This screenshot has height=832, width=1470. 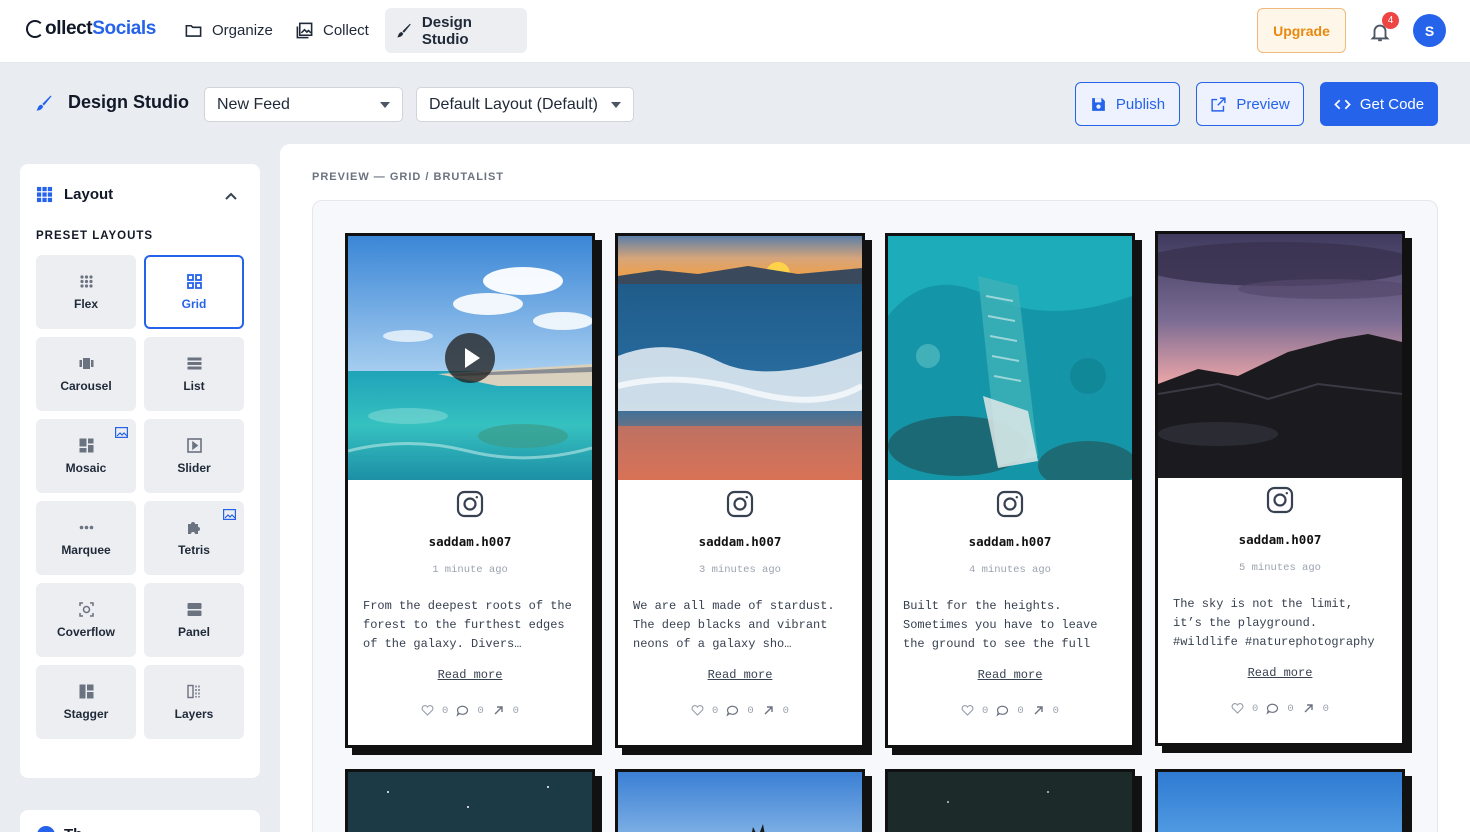 What do you see at coordinates (124, 28) in the screenshot?
I see `logo-text-accent: Socials` at bounding box center [124, 28].